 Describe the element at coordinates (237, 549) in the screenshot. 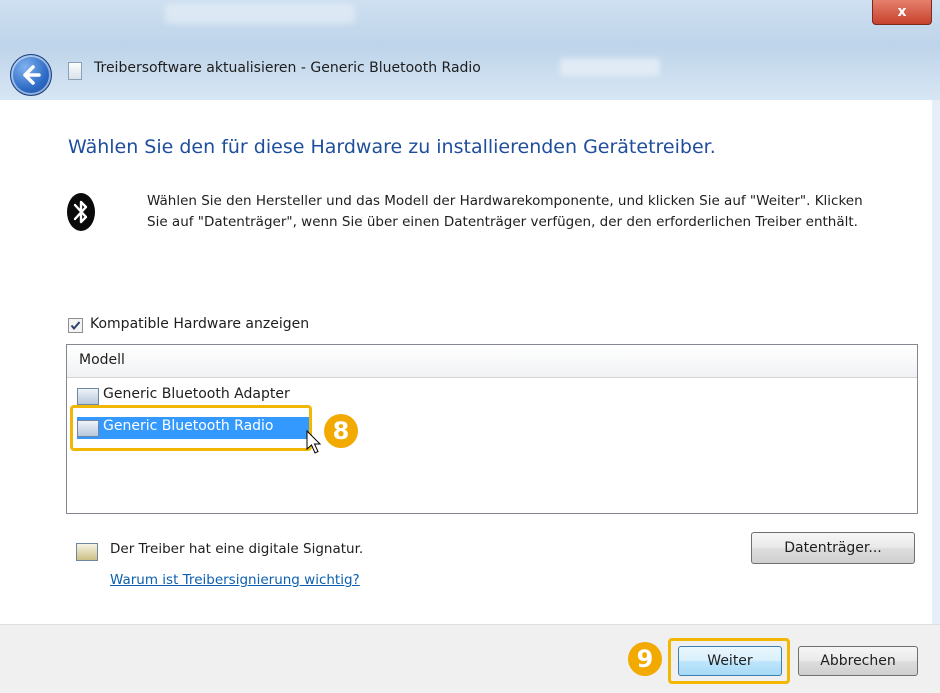

I see `signature-text: Der Treiber hat eine digitale Signatur.` at that location.